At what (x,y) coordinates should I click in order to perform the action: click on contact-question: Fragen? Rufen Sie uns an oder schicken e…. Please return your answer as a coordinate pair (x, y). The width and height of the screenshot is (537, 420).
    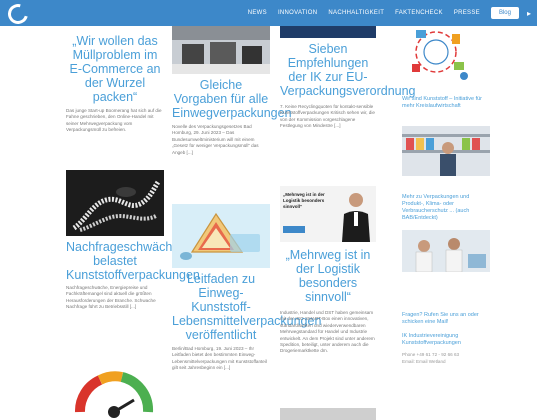
    Looking at the image, I should click on (440, 318).